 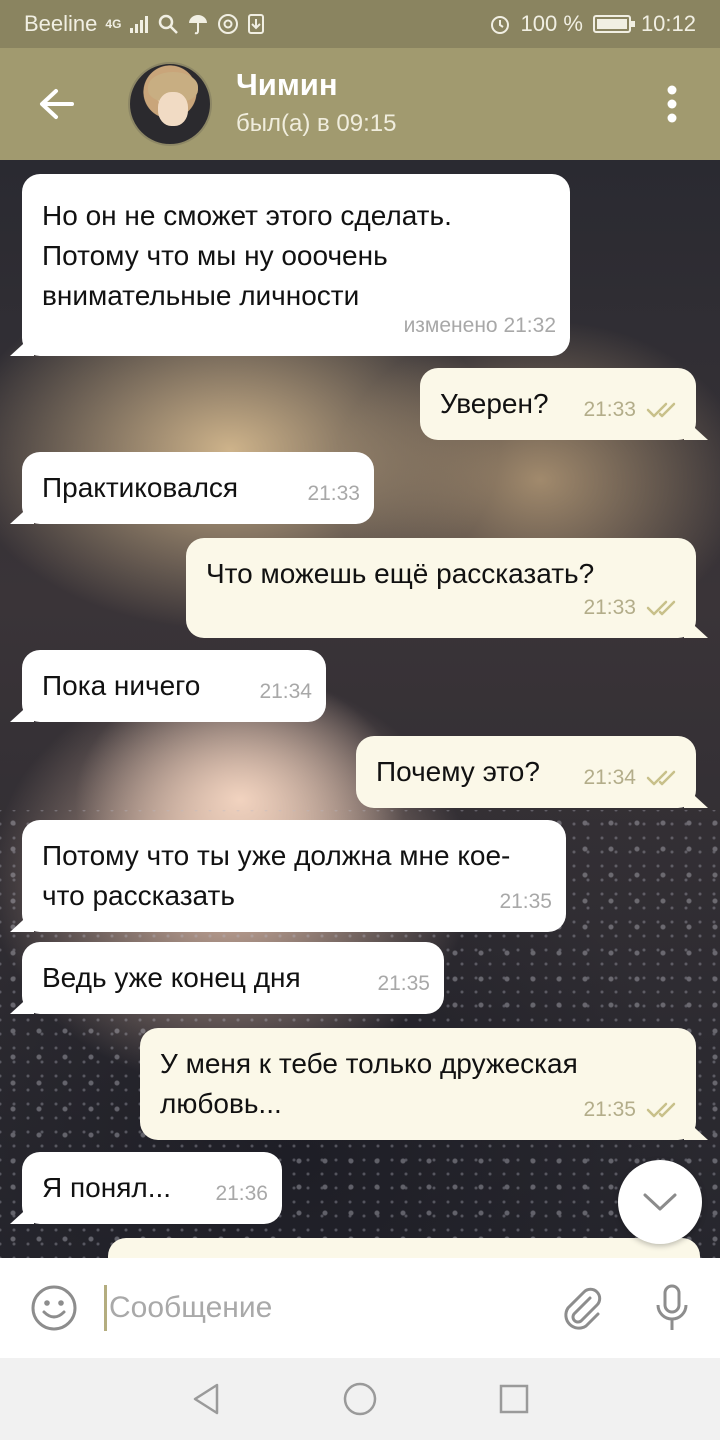 What do you see at coordinates (564, 404) in the screenshot?
I see `message-outgoing: Уверен? 21:33` at bounding box center [564, 404].